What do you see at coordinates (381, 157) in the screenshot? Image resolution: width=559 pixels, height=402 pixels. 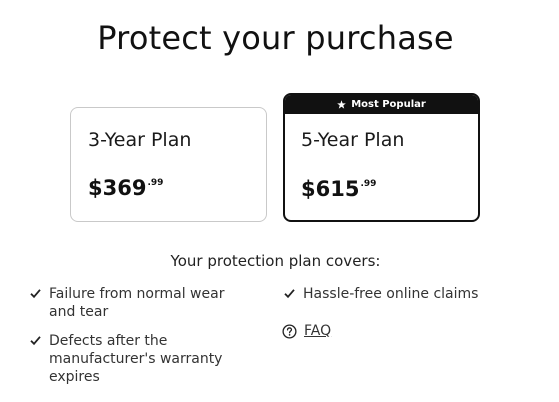 I see `plan-card-5-year: Most Popular 5-Year Plan $615 .99` at bounding box center [381, 157].